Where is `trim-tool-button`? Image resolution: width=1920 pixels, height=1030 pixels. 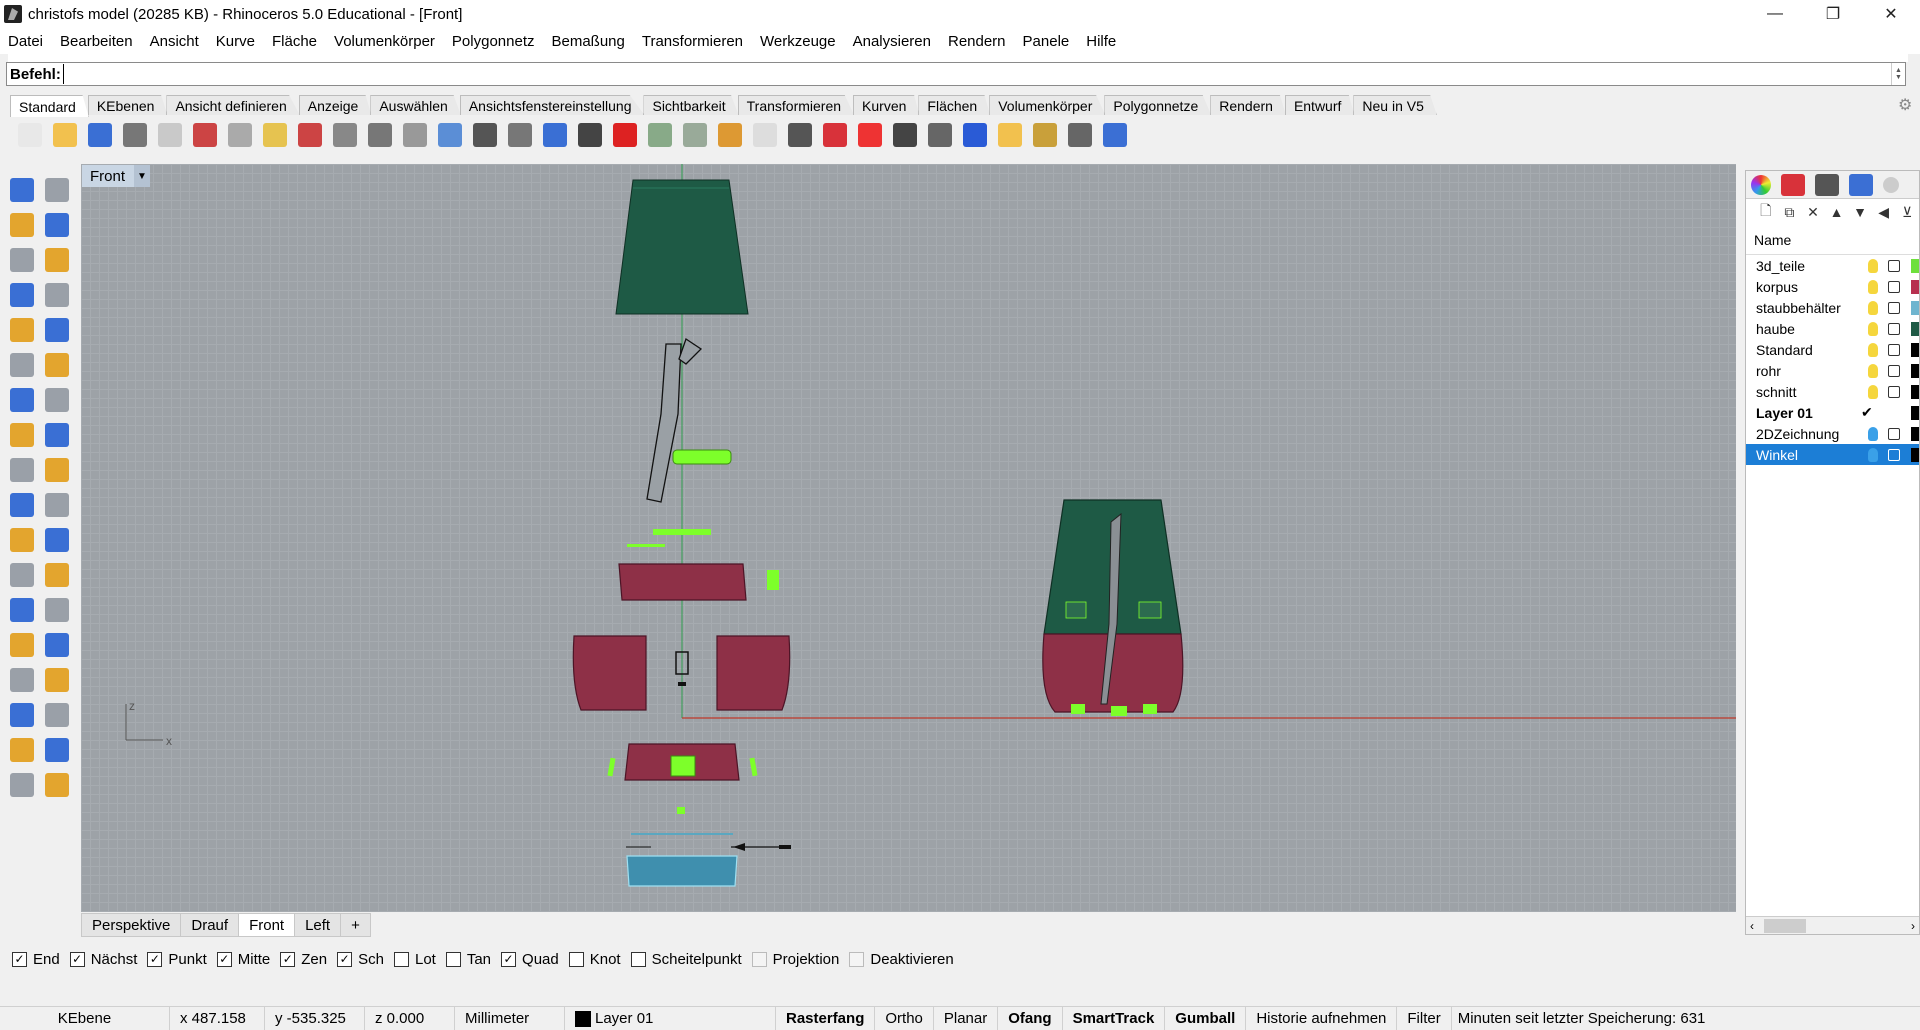 trim-tool-button is located at coordinates (21, 504).